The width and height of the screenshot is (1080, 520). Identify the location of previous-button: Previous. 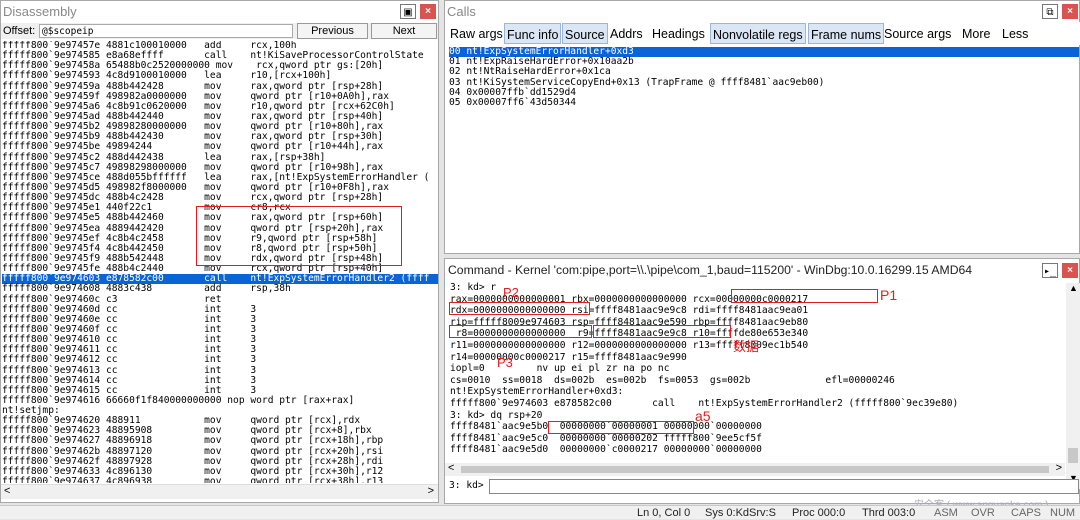
(332, 31).